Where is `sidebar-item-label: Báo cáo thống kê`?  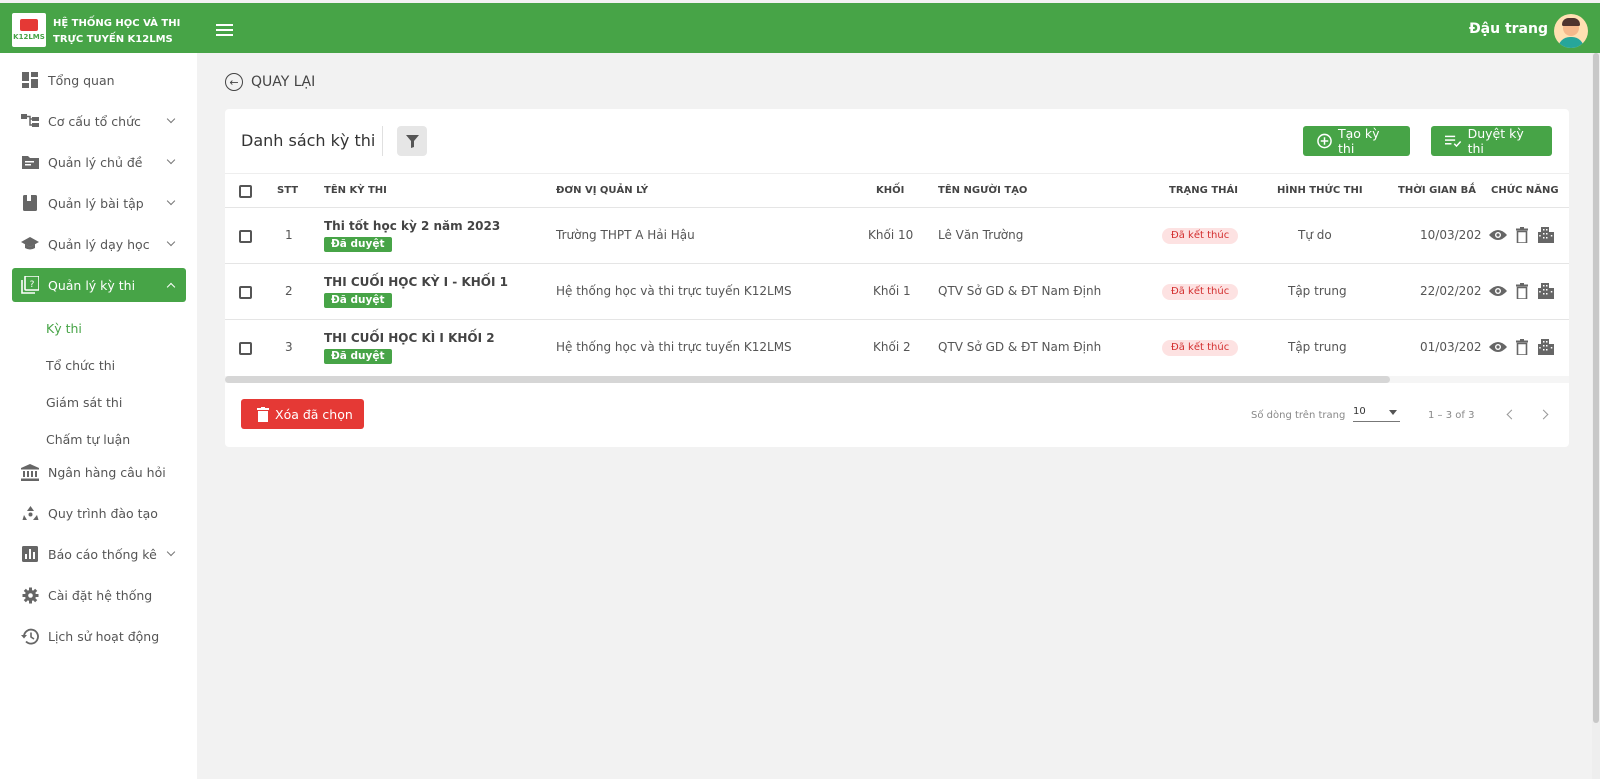 sidebar-item-label: Báo cáo thống kê is located at coordinates (102, 554).